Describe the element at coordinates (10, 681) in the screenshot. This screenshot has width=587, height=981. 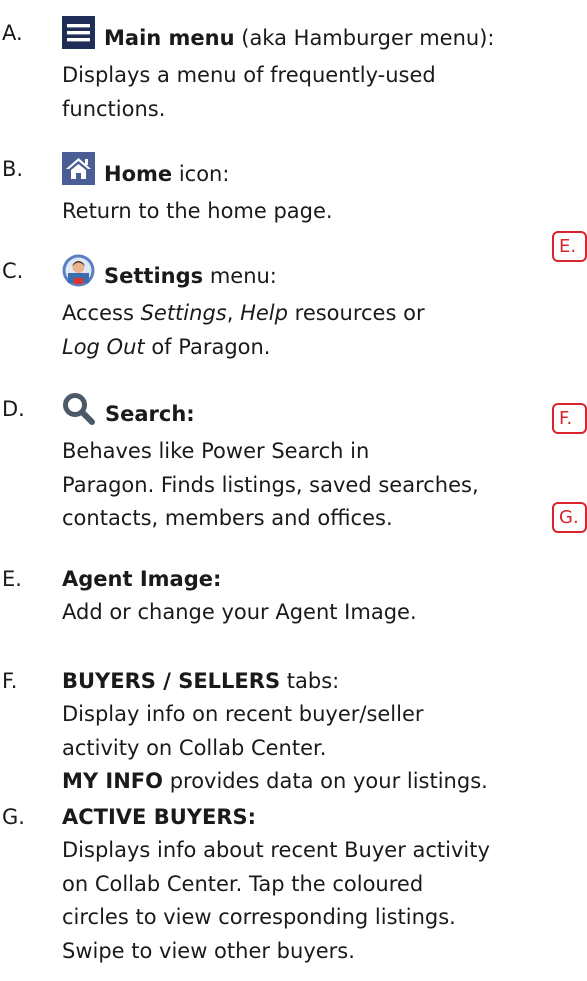
I see `item-letter: F.` at that location.